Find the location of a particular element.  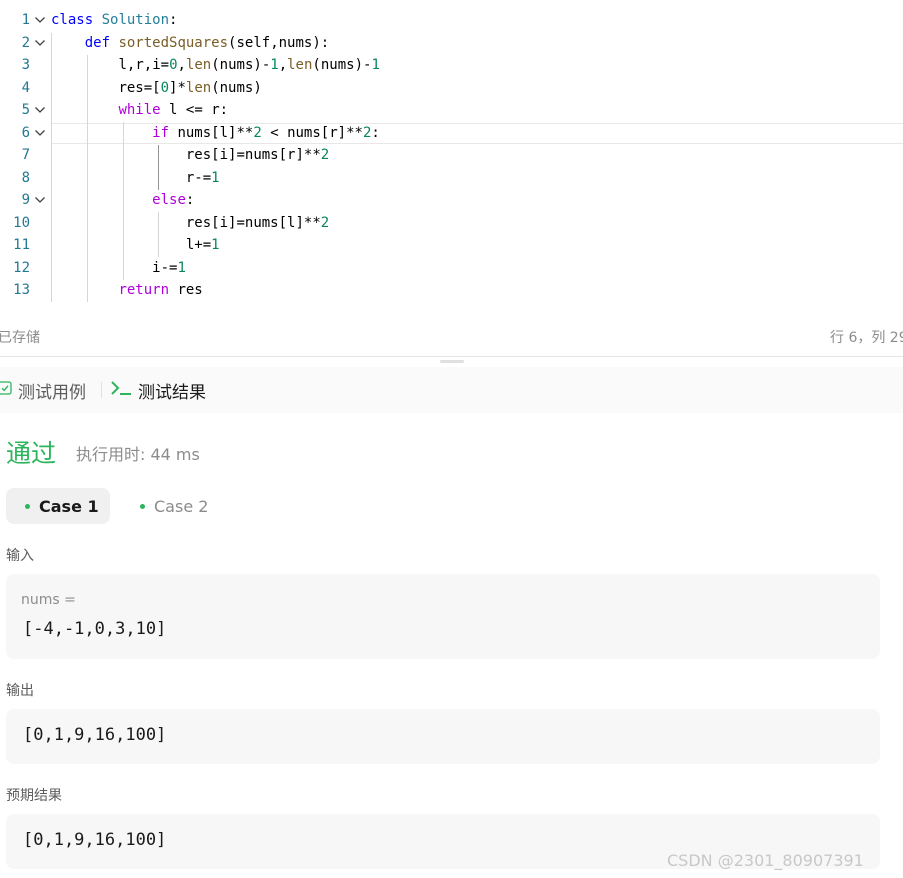

code-line: 8 r-=1 is located at coordinates (451, 178).